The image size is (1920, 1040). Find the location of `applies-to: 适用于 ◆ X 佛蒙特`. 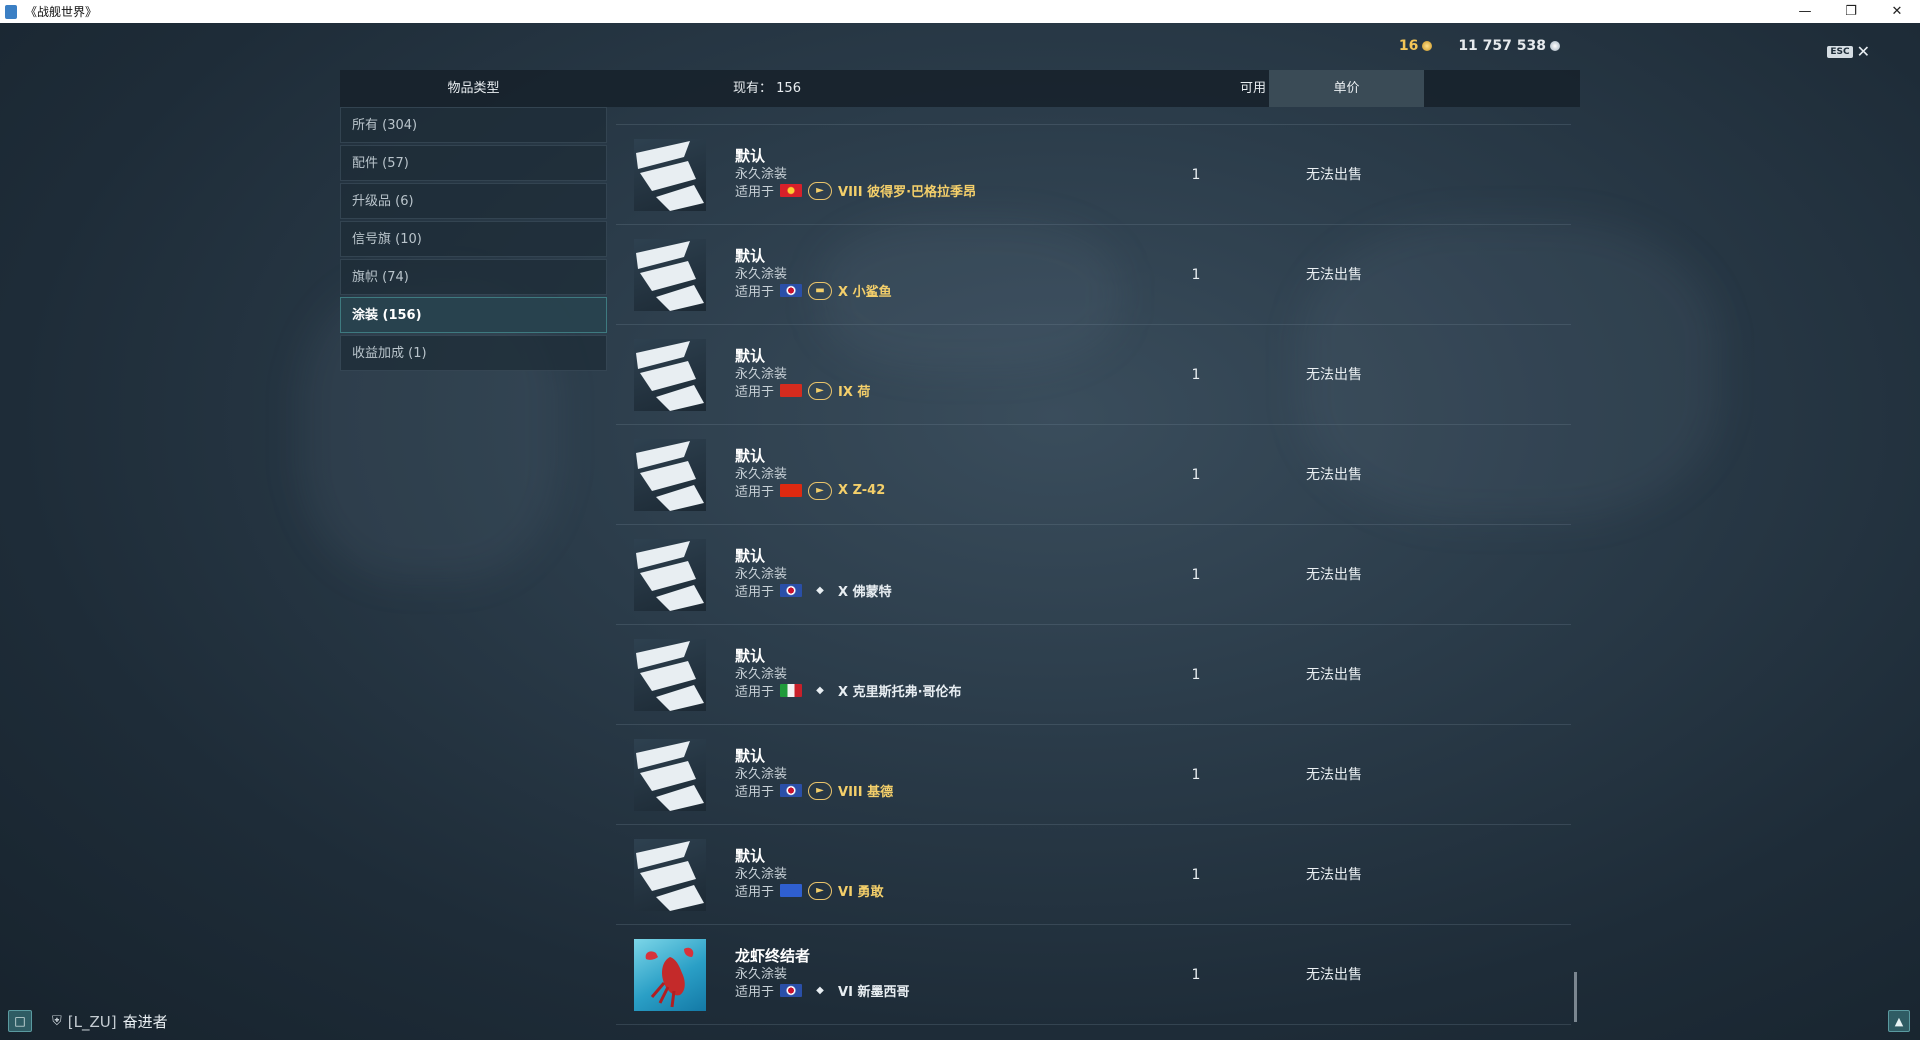

applies-to: 适用于 ◆ X 佛蒙特 is located at coordinates (813, 590).